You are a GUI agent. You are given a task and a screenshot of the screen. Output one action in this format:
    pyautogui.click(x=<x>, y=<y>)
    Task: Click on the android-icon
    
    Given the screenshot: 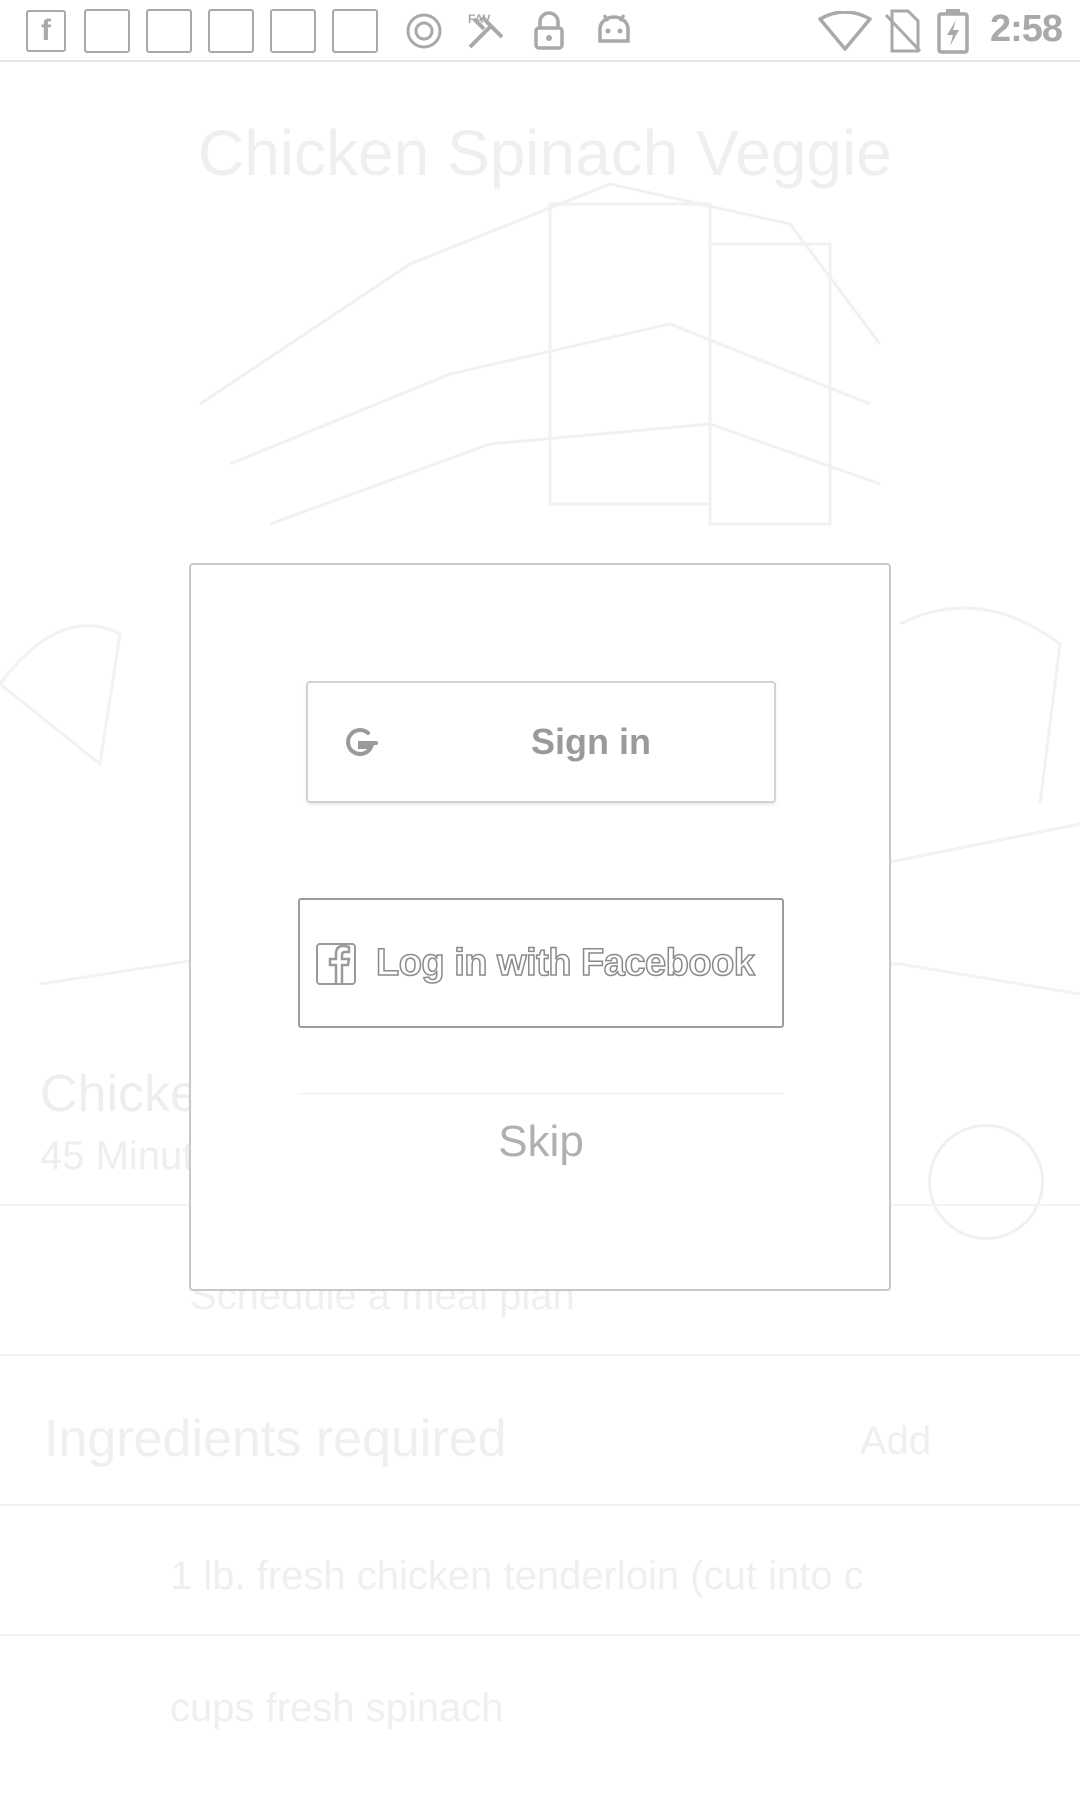 What is the action you would take?
    pyautogui.click(x=614, y=31)
    